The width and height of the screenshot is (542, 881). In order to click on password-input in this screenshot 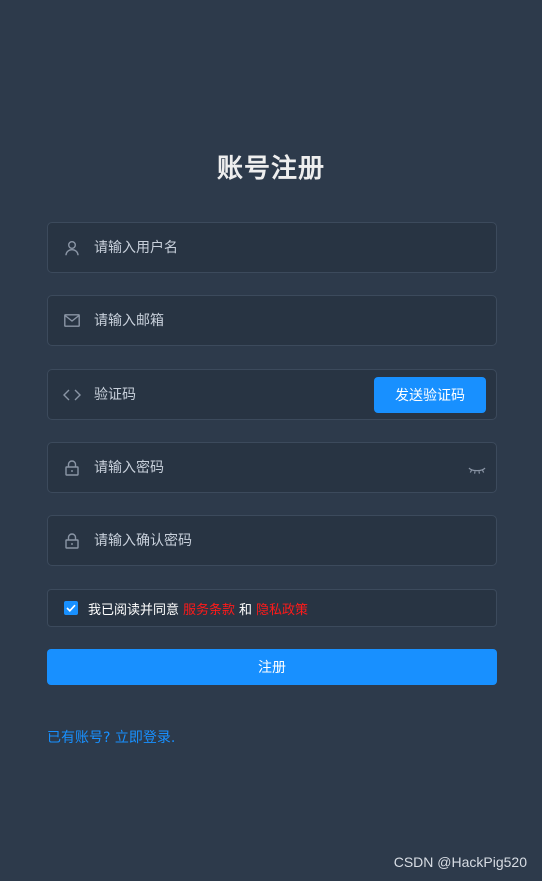, I will do `click(273, 467)`.